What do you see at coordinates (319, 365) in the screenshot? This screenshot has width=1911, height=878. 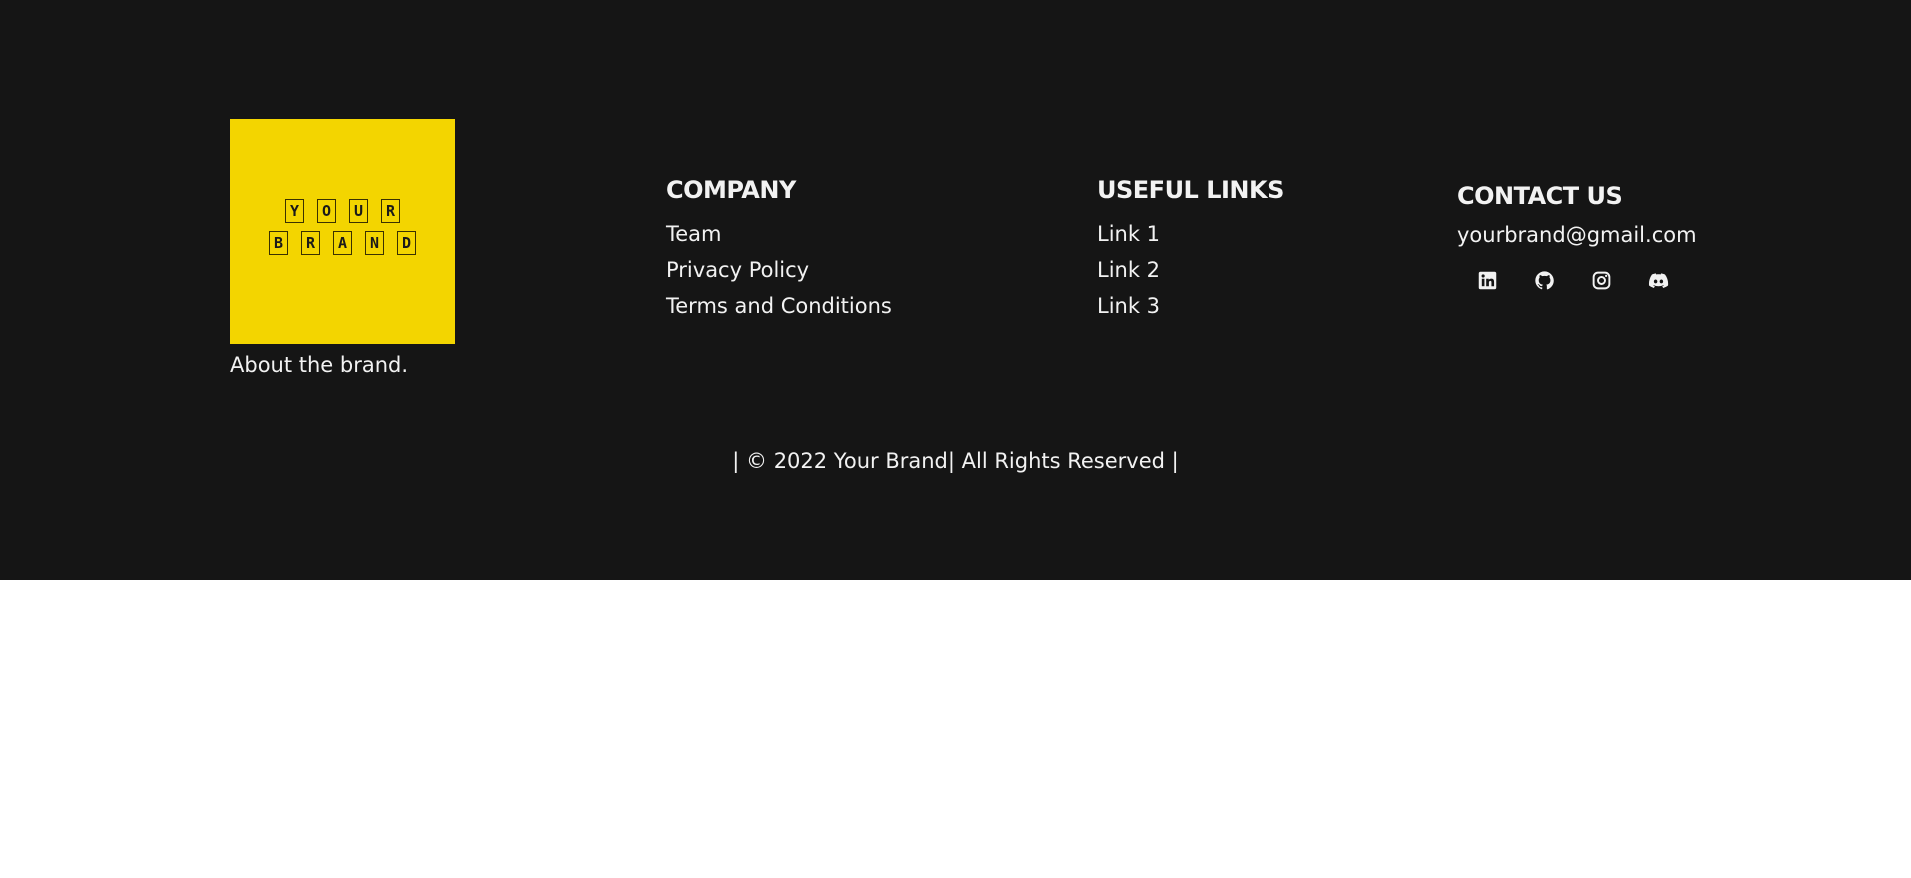 I see `about-brand-text: About the brand.` at bounding box center [319, 365].